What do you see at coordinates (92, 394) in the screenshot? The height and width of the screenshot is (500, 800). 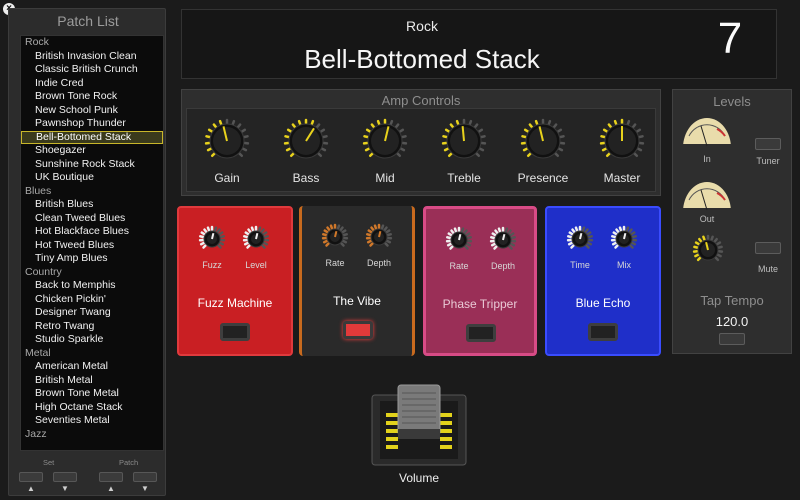 I see `patch-list-item: Brown Tone Metal` at bounding box center [92, 394].